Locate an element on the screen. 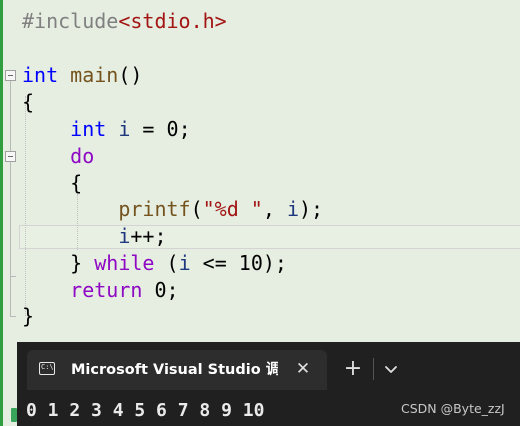 The width and height of the screenshot is (520, 426). code-line-8: printf("%d ", i); is located at coordinates (172, 209).